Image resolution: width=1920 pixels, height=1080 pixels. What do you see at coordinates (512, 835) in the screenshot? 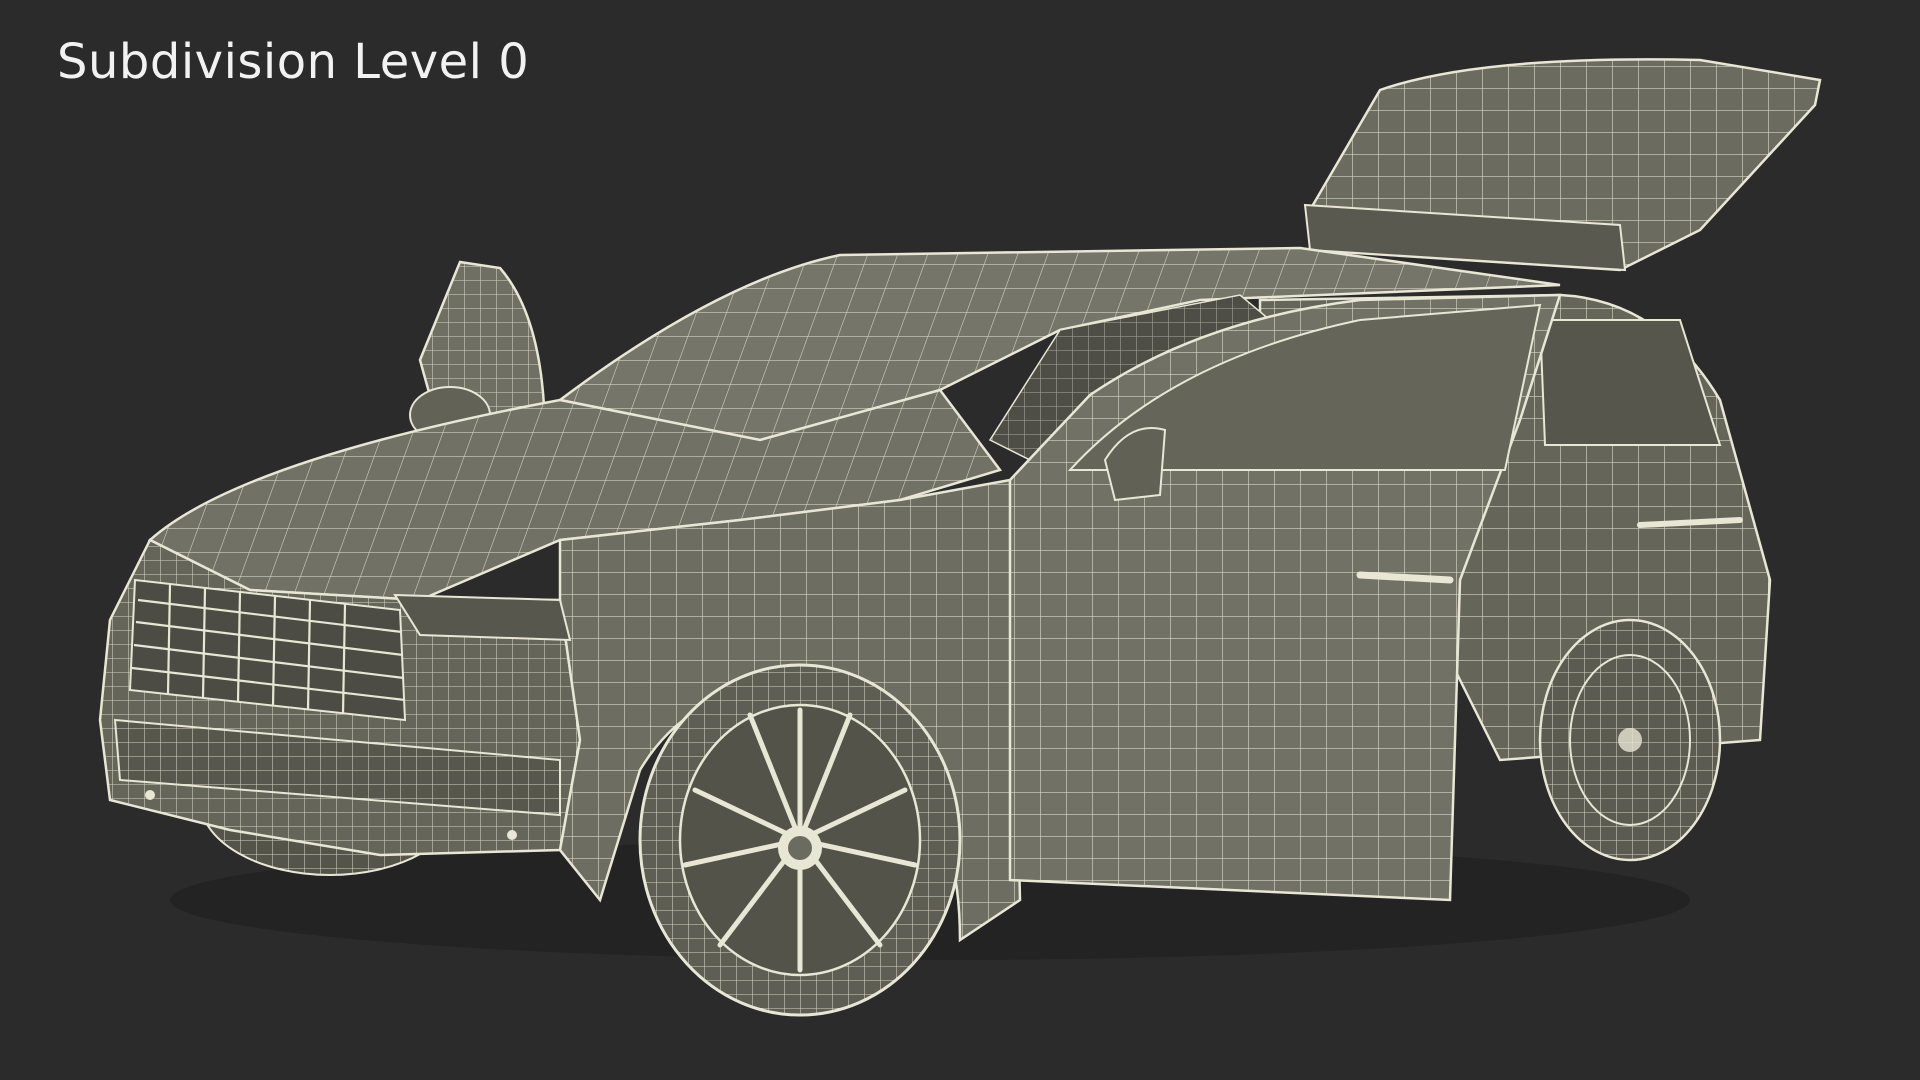
I see `fog-light-right` at bounding box center [512, 835].